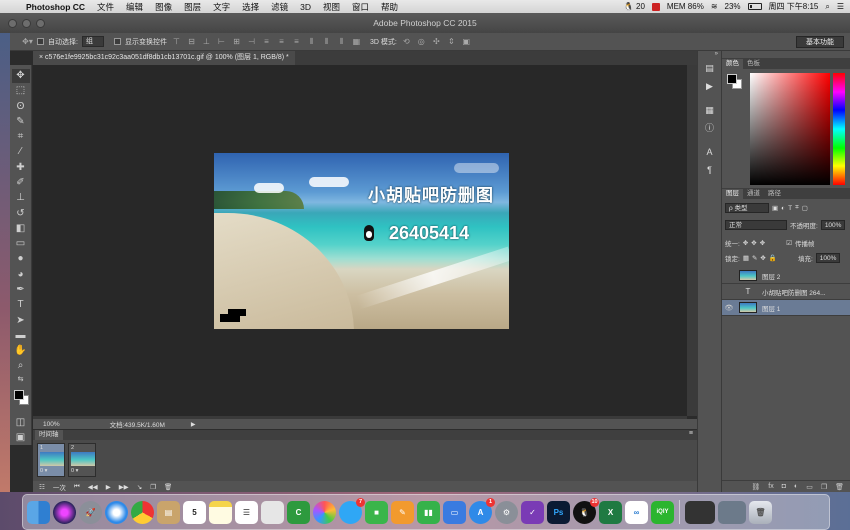 The image size is (850, 530). What do you see at coordinates (610, 512) in the screenshot?
I see `excel-icon: X` at bounding box center [610, 512].